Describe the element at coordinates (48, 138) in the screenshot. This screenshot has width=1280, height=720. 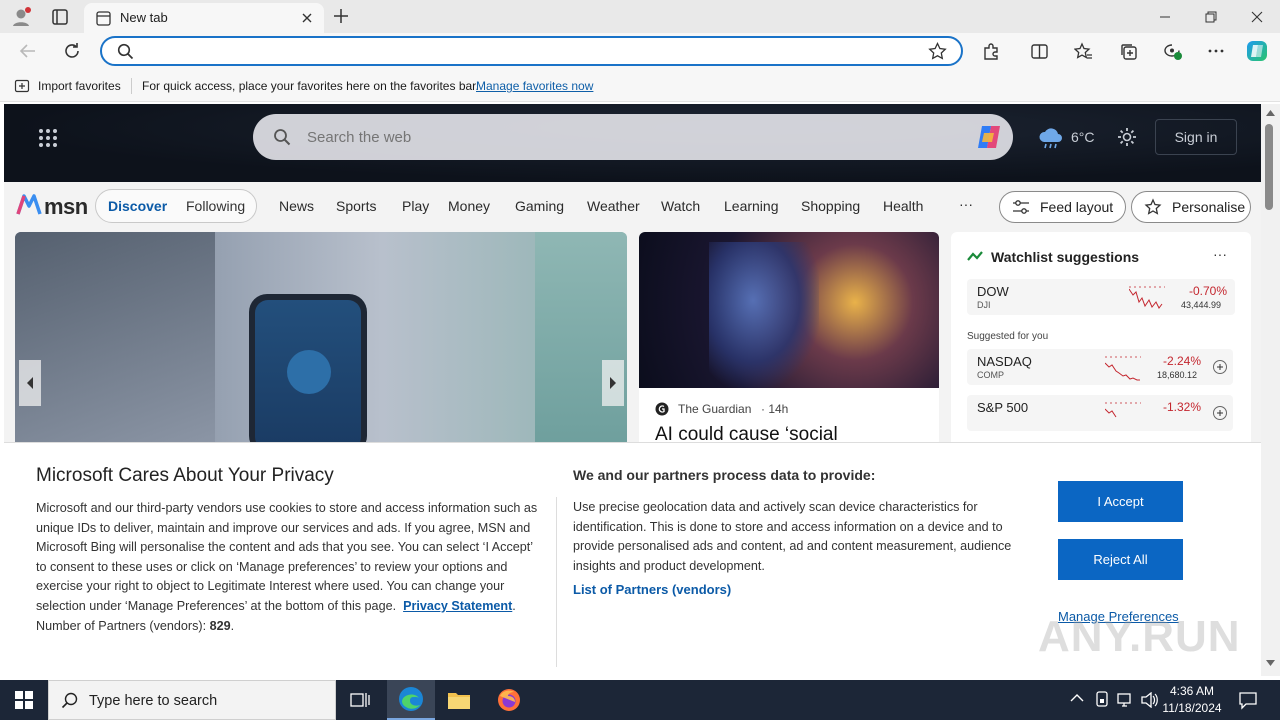
I see `apps-grid-icon` at that location.